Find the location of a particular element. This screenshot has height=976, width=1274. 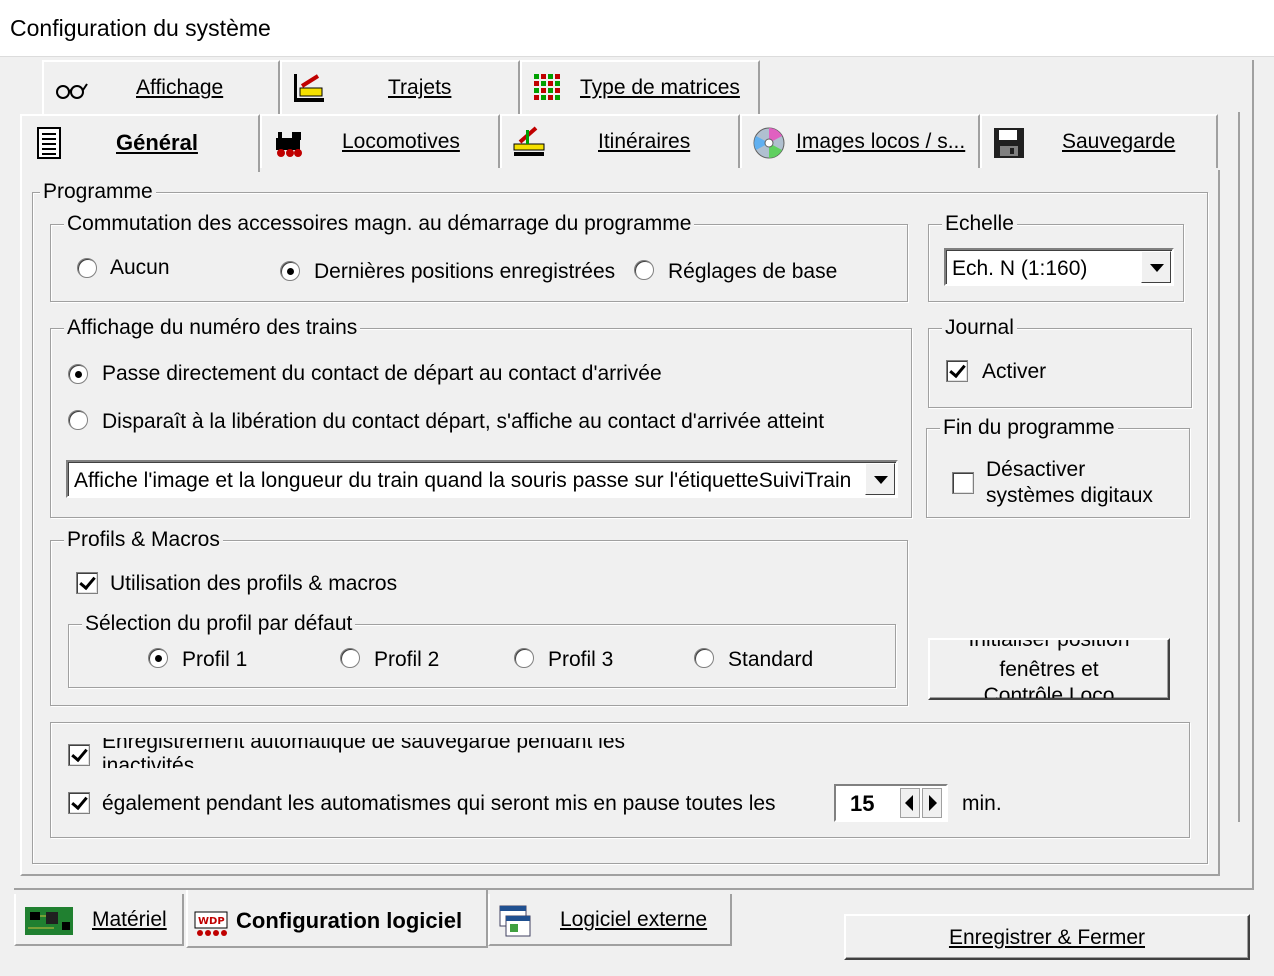

tab-materiel: Matériel is located at coordinates (99, 920).